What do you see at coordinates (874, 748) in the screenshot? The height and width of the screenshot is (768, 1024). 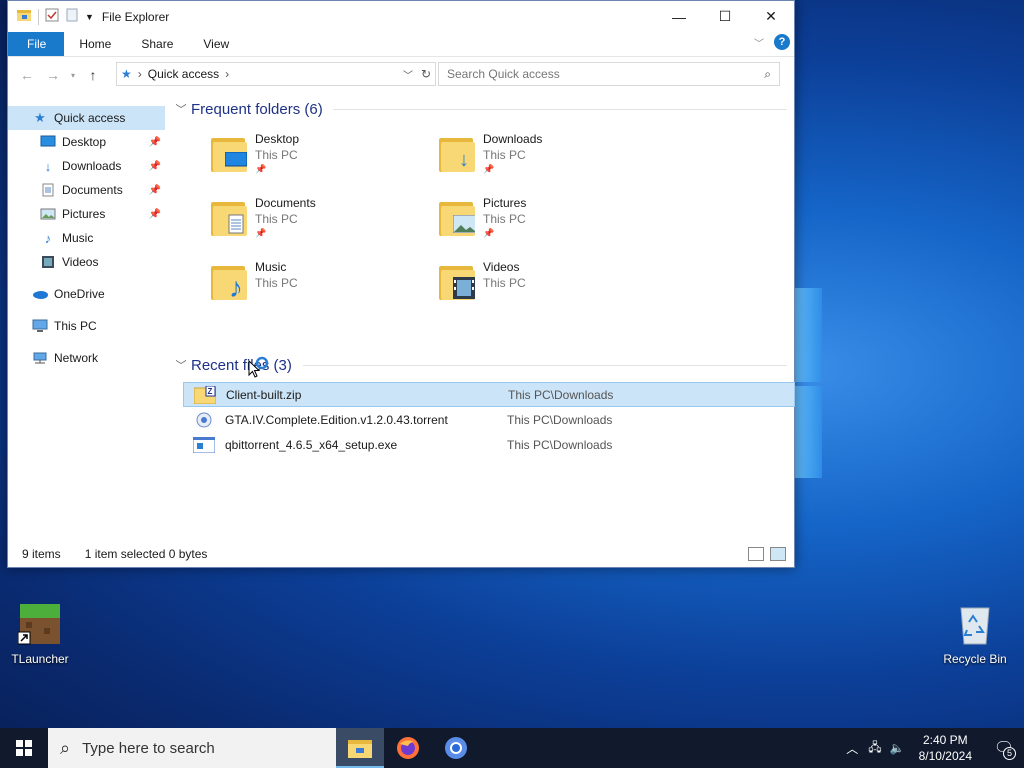 I see `network-status-icon: 🖧` at bounding box center [874, 748].